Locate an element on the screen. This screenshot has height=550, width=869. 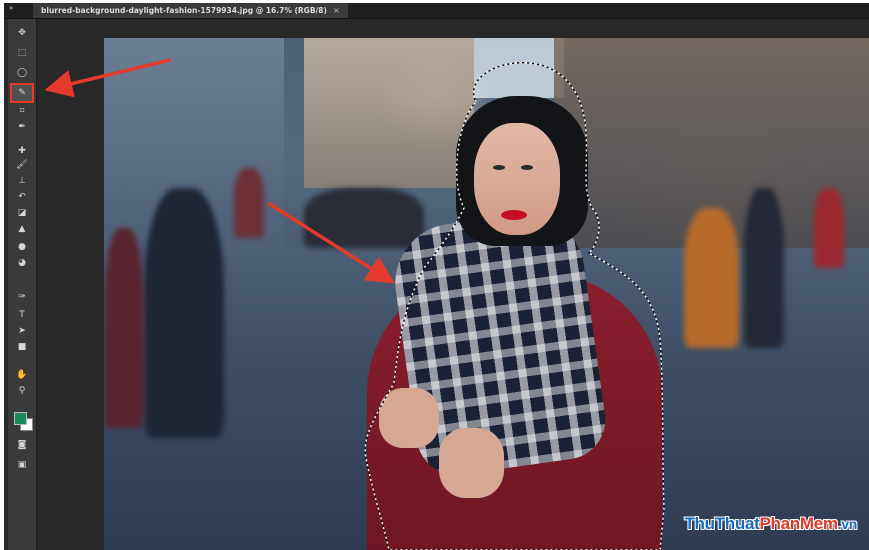
quick-selection-icon: ✎ is located at coordinates (22, 93).